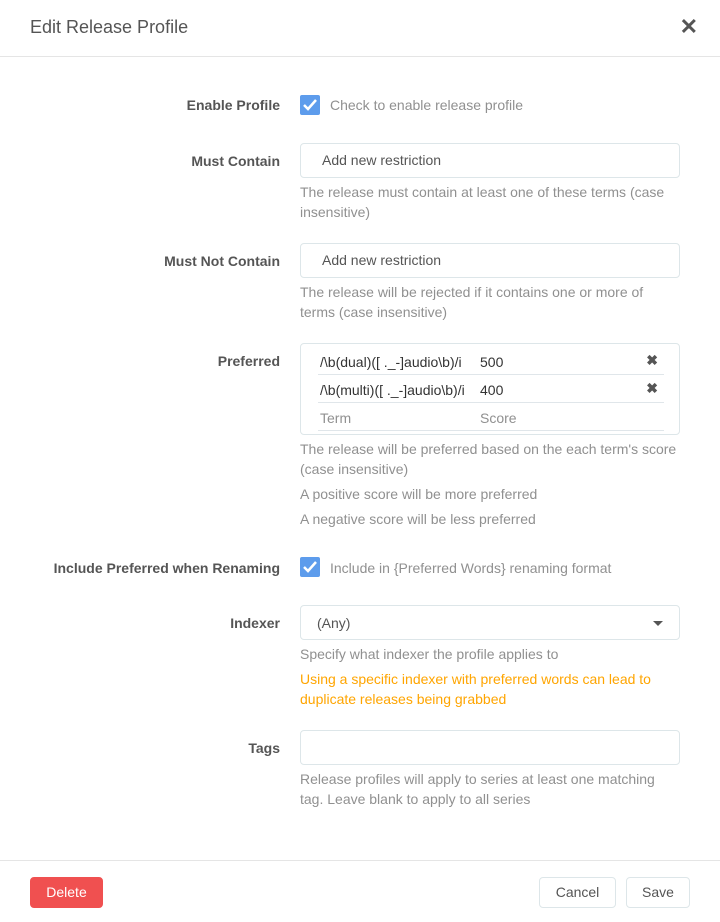 This screenshot has width=720, height=922. What do you see at coordinates (577, 892) in the screenshot?
I see `cancel-button: Cancel` at bounding box center [577, 892].